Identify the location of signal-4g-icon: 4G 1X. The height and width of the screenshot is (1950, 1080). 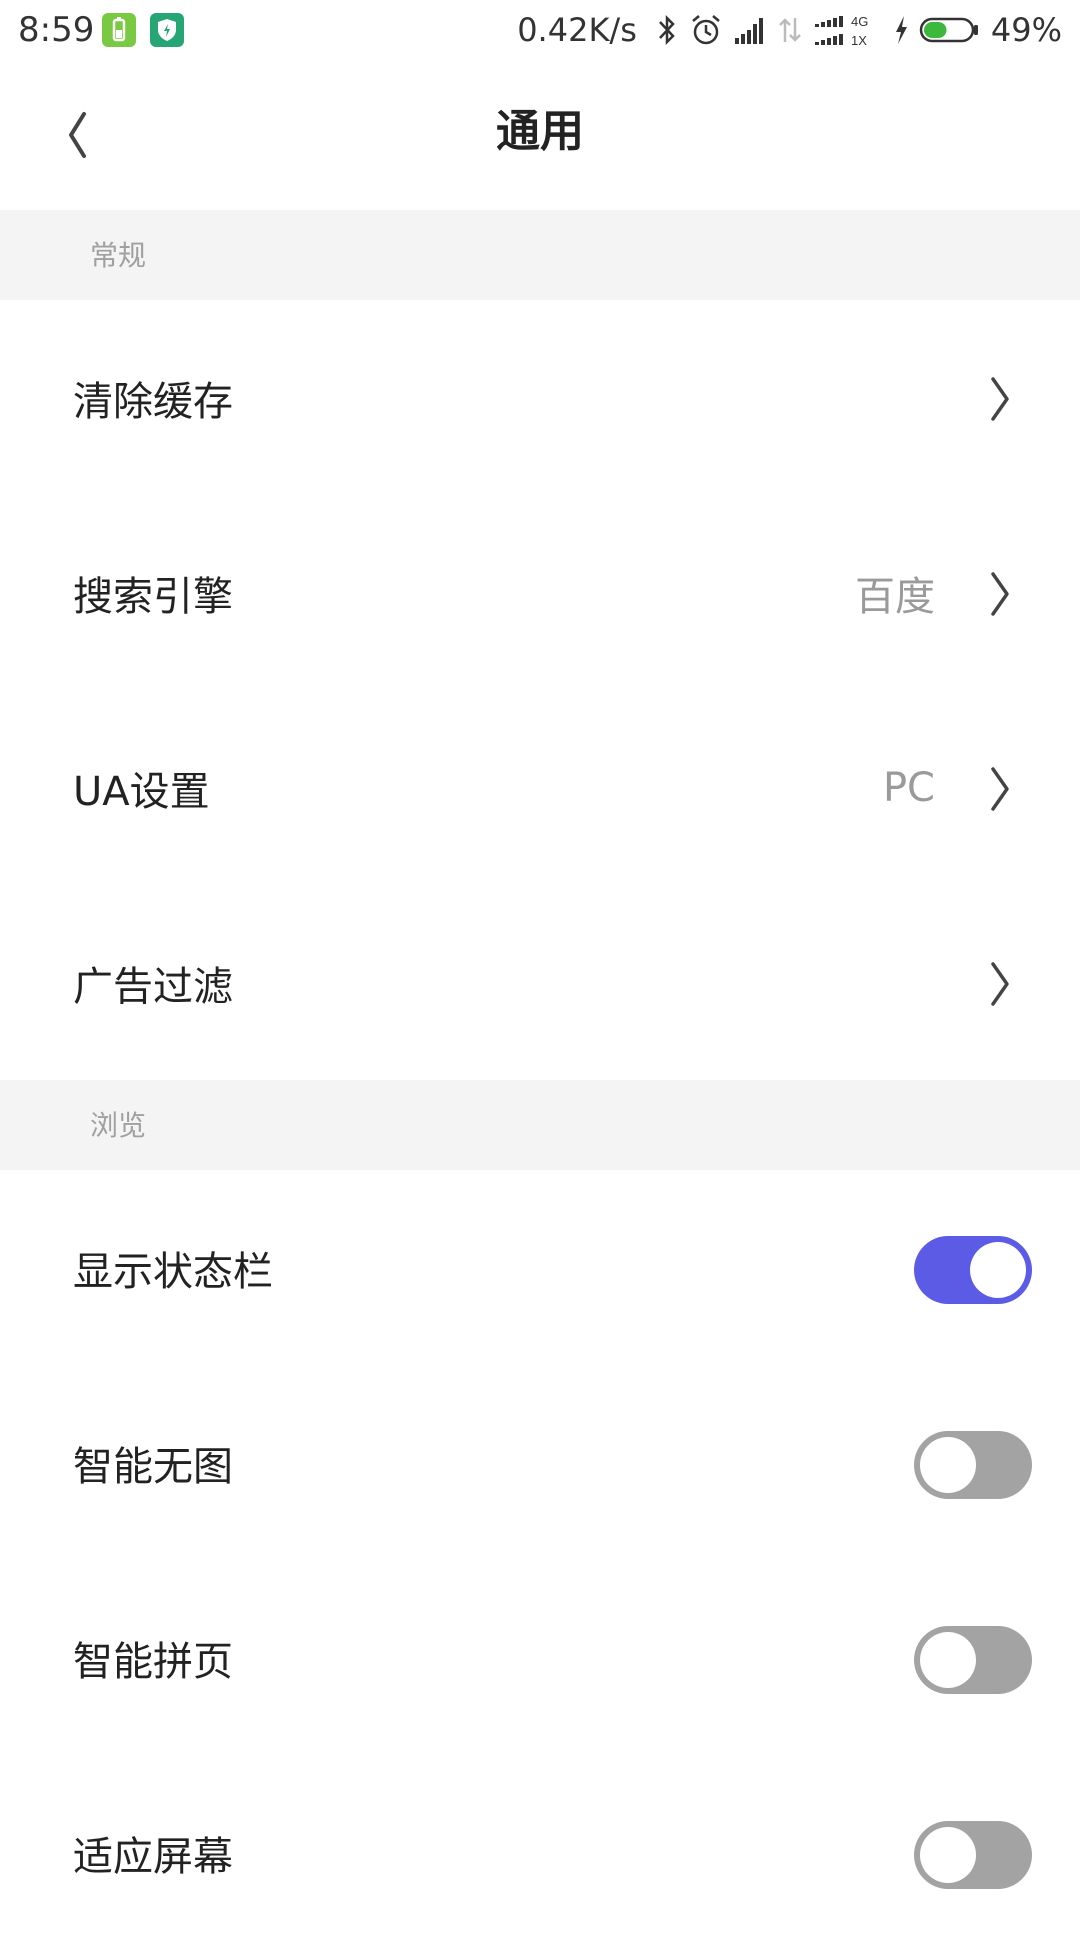
(848, 30).